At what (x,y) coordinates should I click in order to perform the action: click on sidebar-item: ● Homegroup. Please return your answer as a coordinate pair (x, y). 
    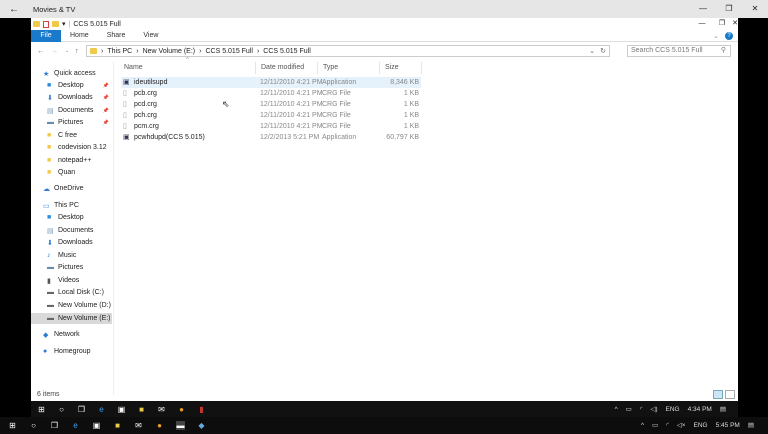
    Looking at the image, I should click on (71, 351).